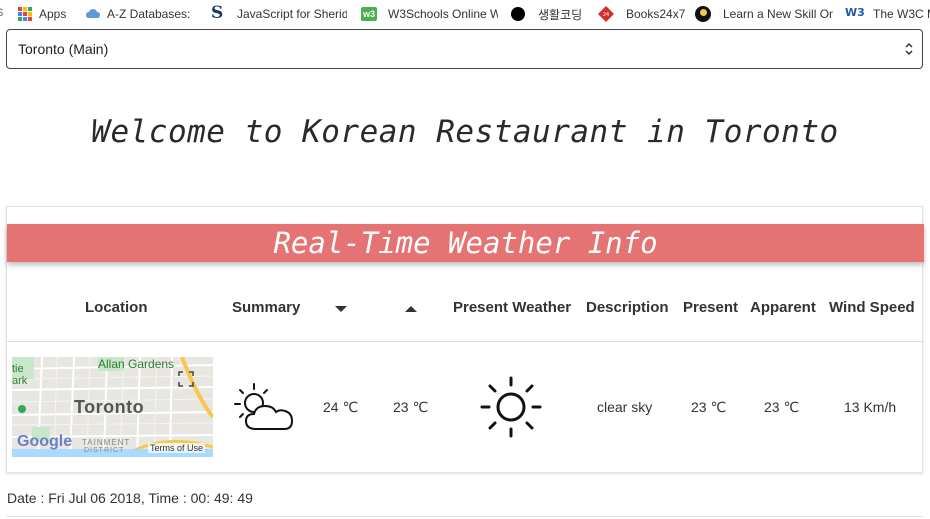 This screenshot has width=930, height=519. Describe the element at coordinates (411, 306) in the screenshot. I see `sort-ascending-icon` at that location.